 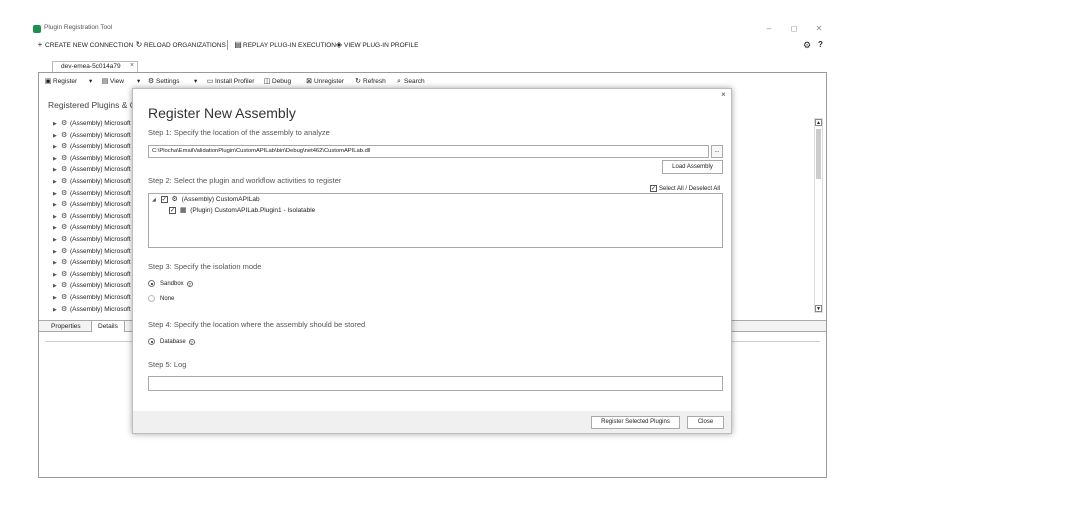 What do you see at coordinates (818, 154) in the screenshot?
I see `scroll-thumb` at bounding box center [818, 154].